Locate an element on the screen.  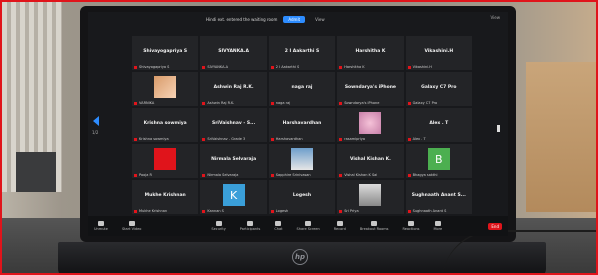
share-screen-icon is located at coordinates (308, 223).